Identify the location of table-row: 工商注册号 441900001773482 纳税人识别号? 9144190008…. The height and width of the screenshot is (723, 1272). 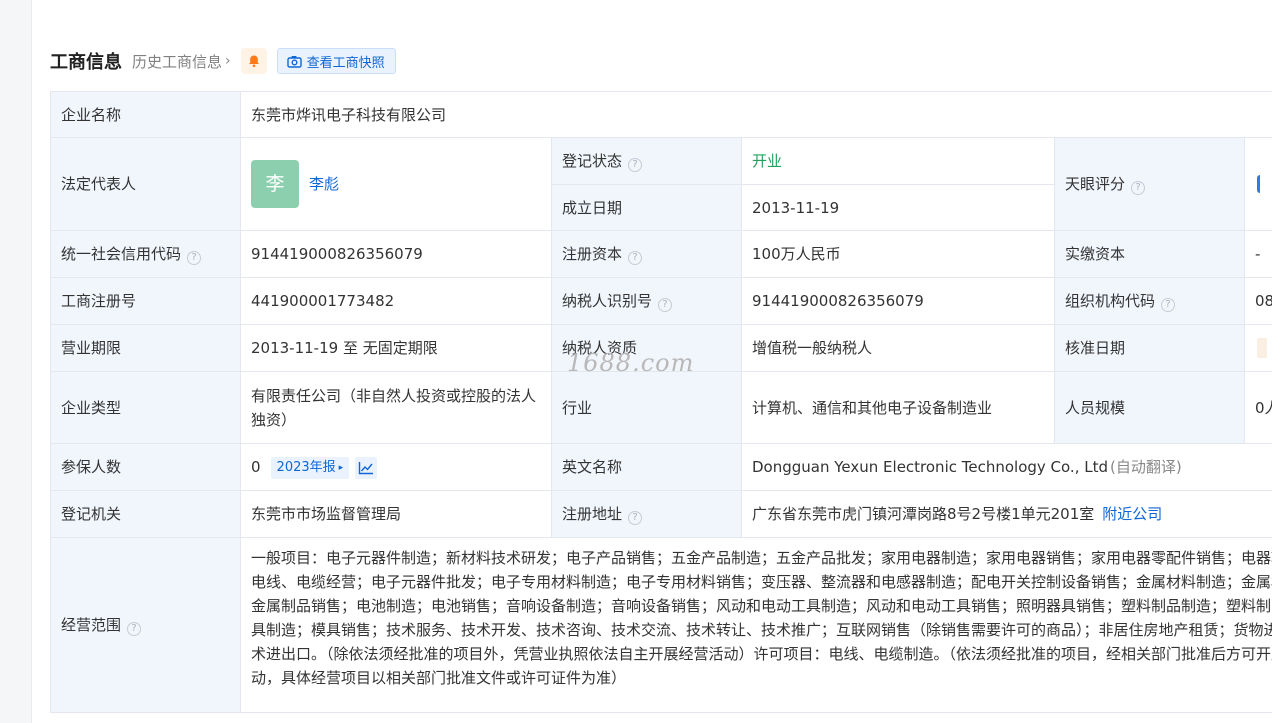
(661, 301).